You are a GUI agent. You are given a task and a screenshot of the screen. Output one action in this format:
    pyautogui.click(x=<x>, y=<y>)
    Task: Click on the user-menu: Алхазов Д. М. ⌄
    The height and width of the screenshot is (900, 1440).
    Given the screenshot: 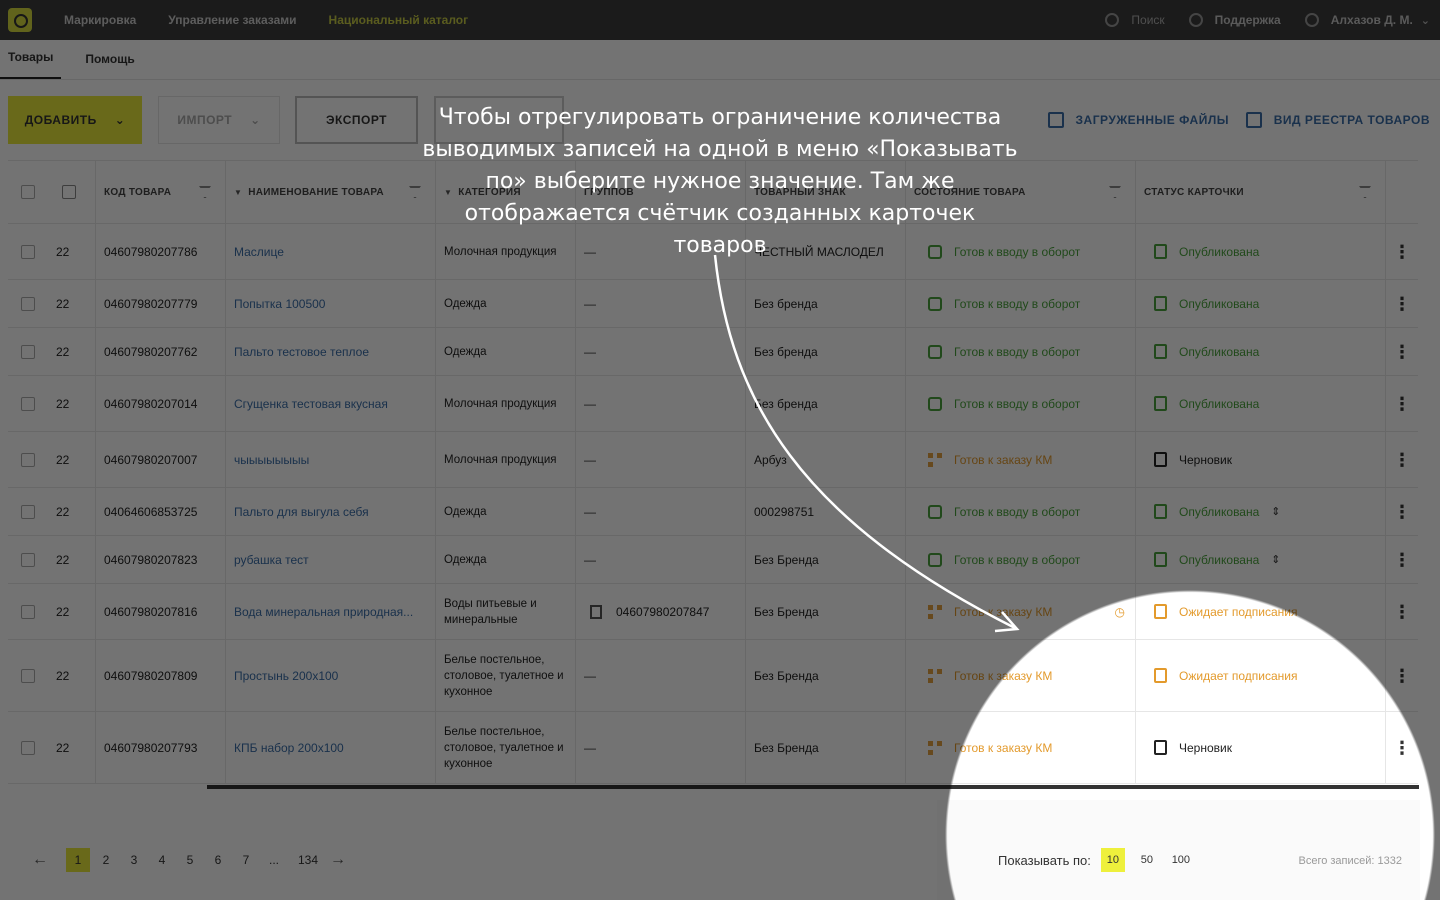 What is the action you would take?
    pyautogui.click(x=1367, y=20)
    